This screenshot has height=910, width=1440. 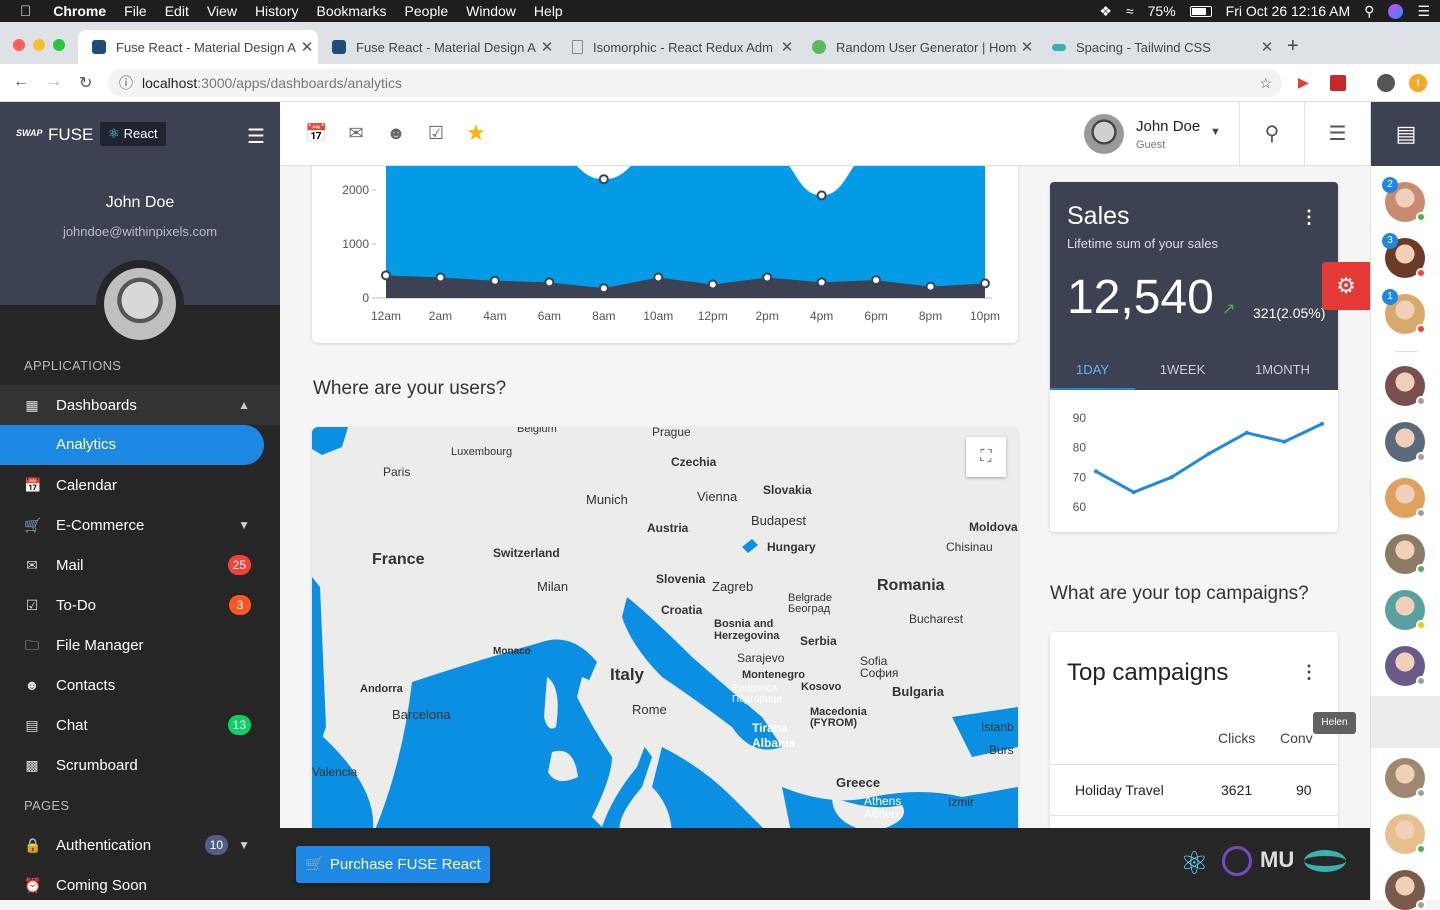 What do you see at coordinates (140, 605) in the screenshot?
I see `sidebar-item-todo: ☑ To-Do 3` at bounding box center [140, 605].